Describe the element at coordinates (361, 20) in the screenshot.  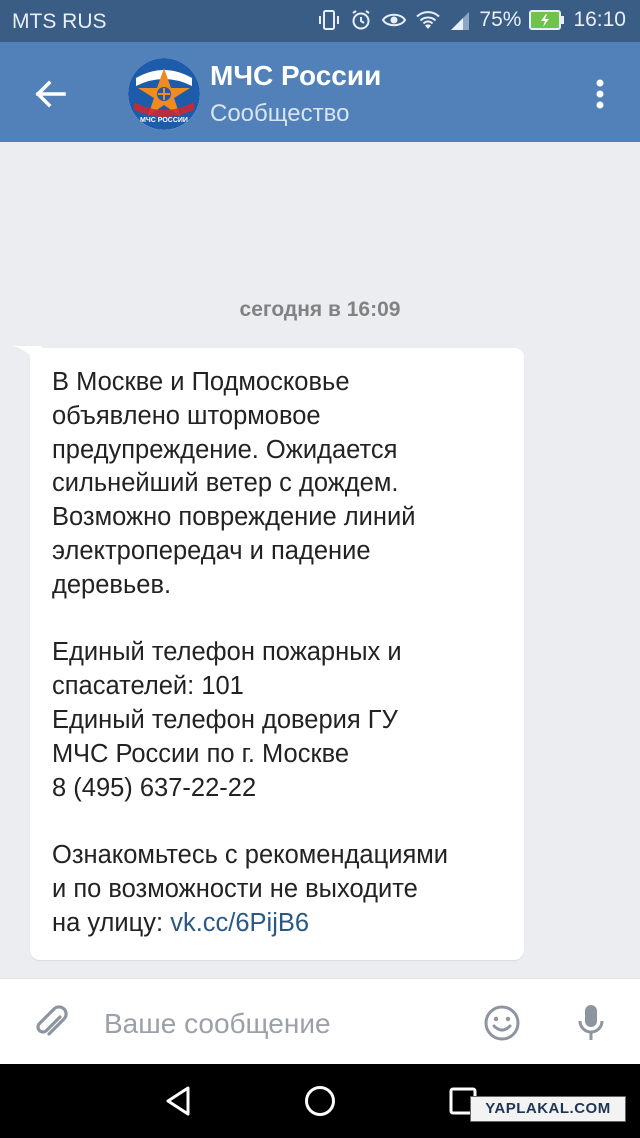
I see `alarm-icon` at that location.